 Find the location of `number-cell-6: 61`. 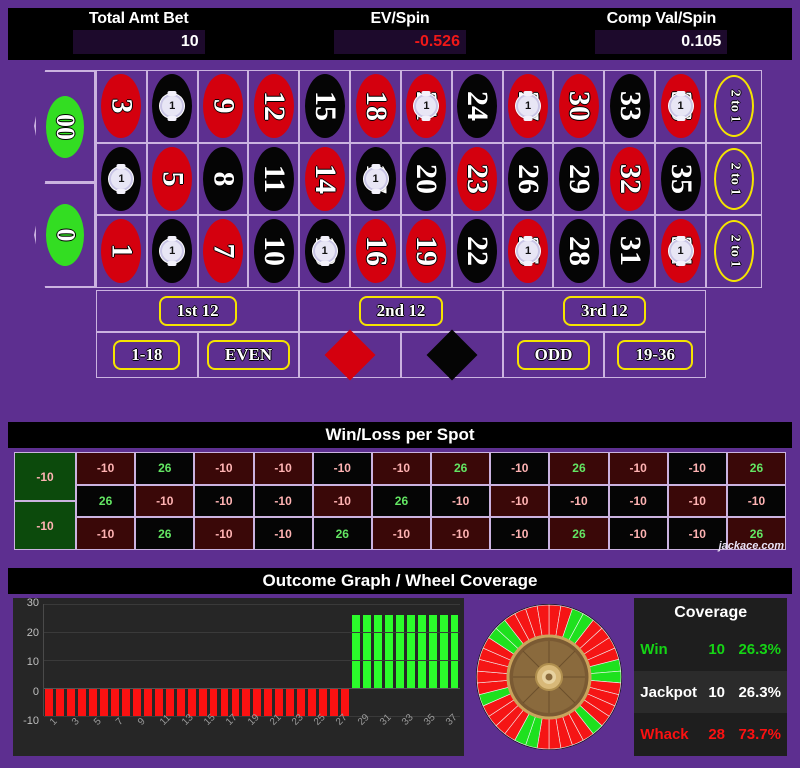

number-cell-6: 61 is located at coordinates (172, 106).